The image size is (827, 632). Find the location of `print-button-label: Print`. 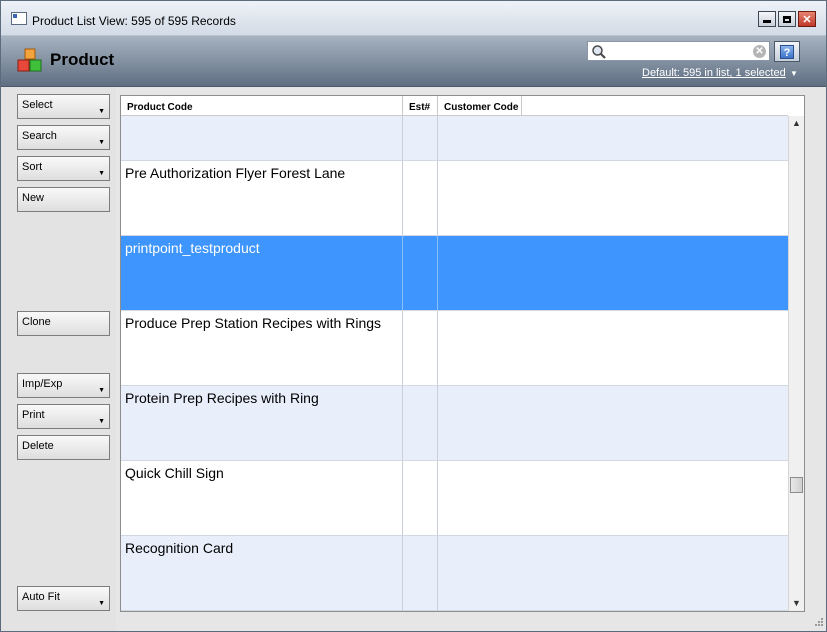

print-button-label: Print is located at coordinates (33, 415).